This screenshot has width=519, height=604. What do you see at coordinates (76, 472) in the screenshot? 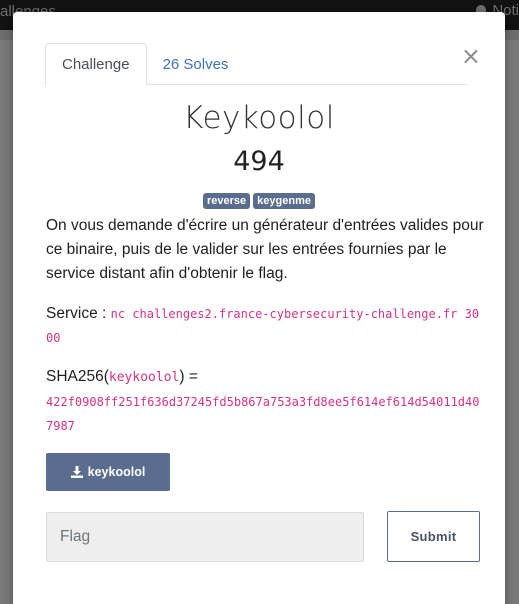
I see `download-icon` at bounding box center [76, 472].